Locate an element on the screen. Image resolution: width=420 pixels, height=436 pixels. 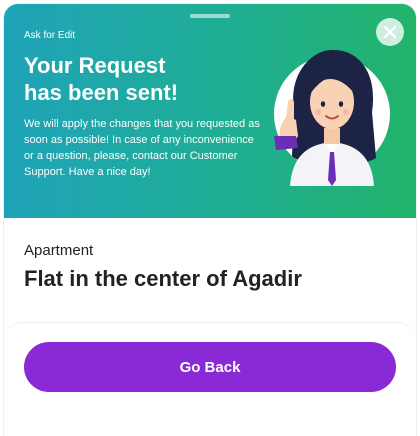
property-title: Flat in the center of Agadir is located at coordinates (163, 278).